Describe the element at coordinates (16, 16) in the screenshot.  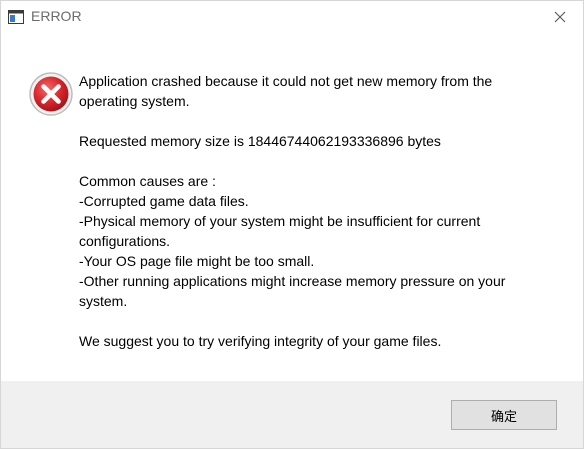
I see `app-window-icon` at that location.